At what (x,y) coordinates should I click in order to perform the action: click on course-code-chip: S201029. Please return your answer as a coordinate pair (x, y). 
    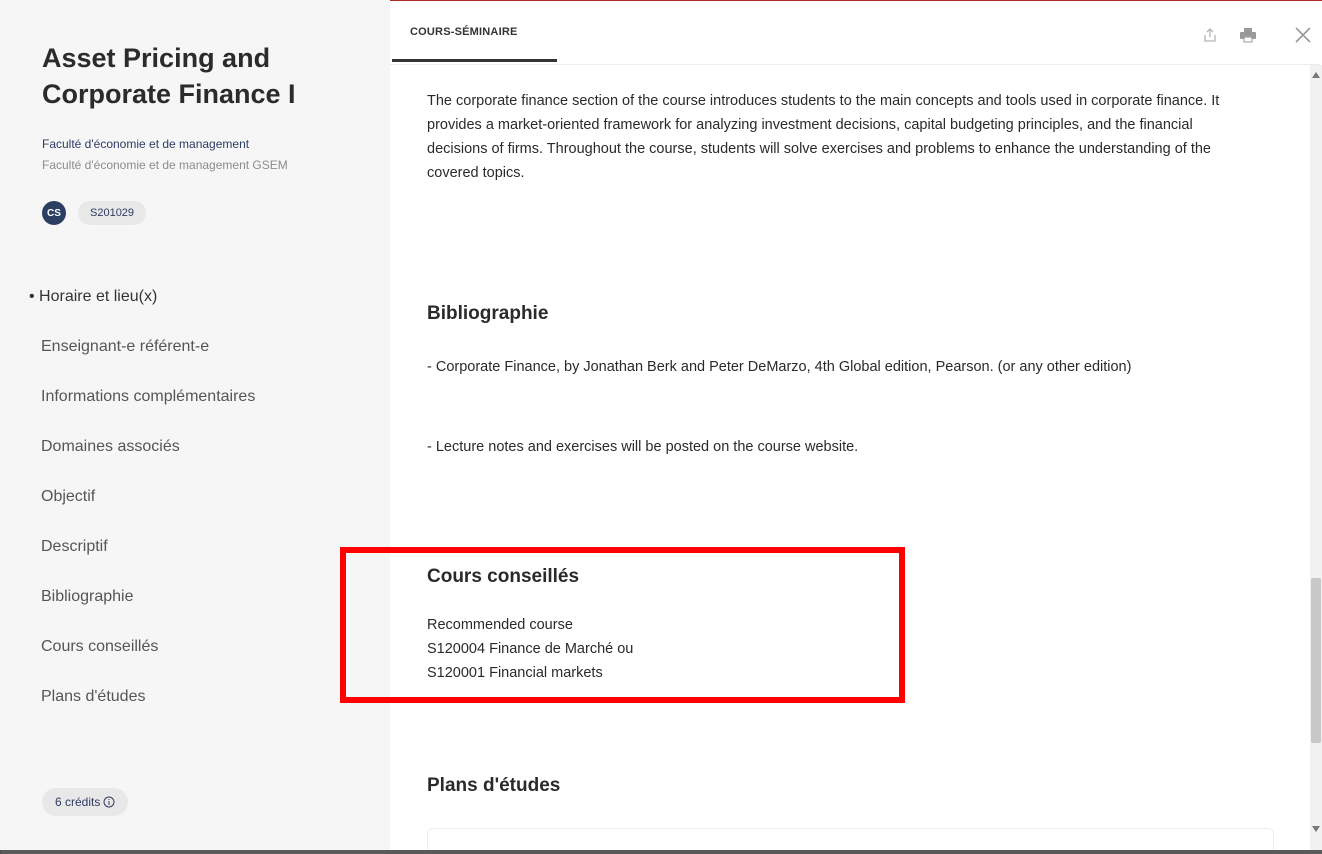
    Looking at the image, I should click on (112, 213).